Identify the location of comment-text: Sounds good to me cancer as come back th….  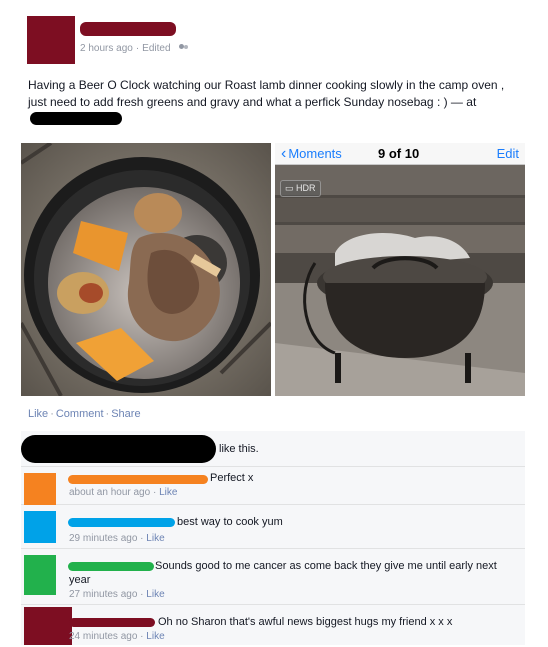
(283, 573).